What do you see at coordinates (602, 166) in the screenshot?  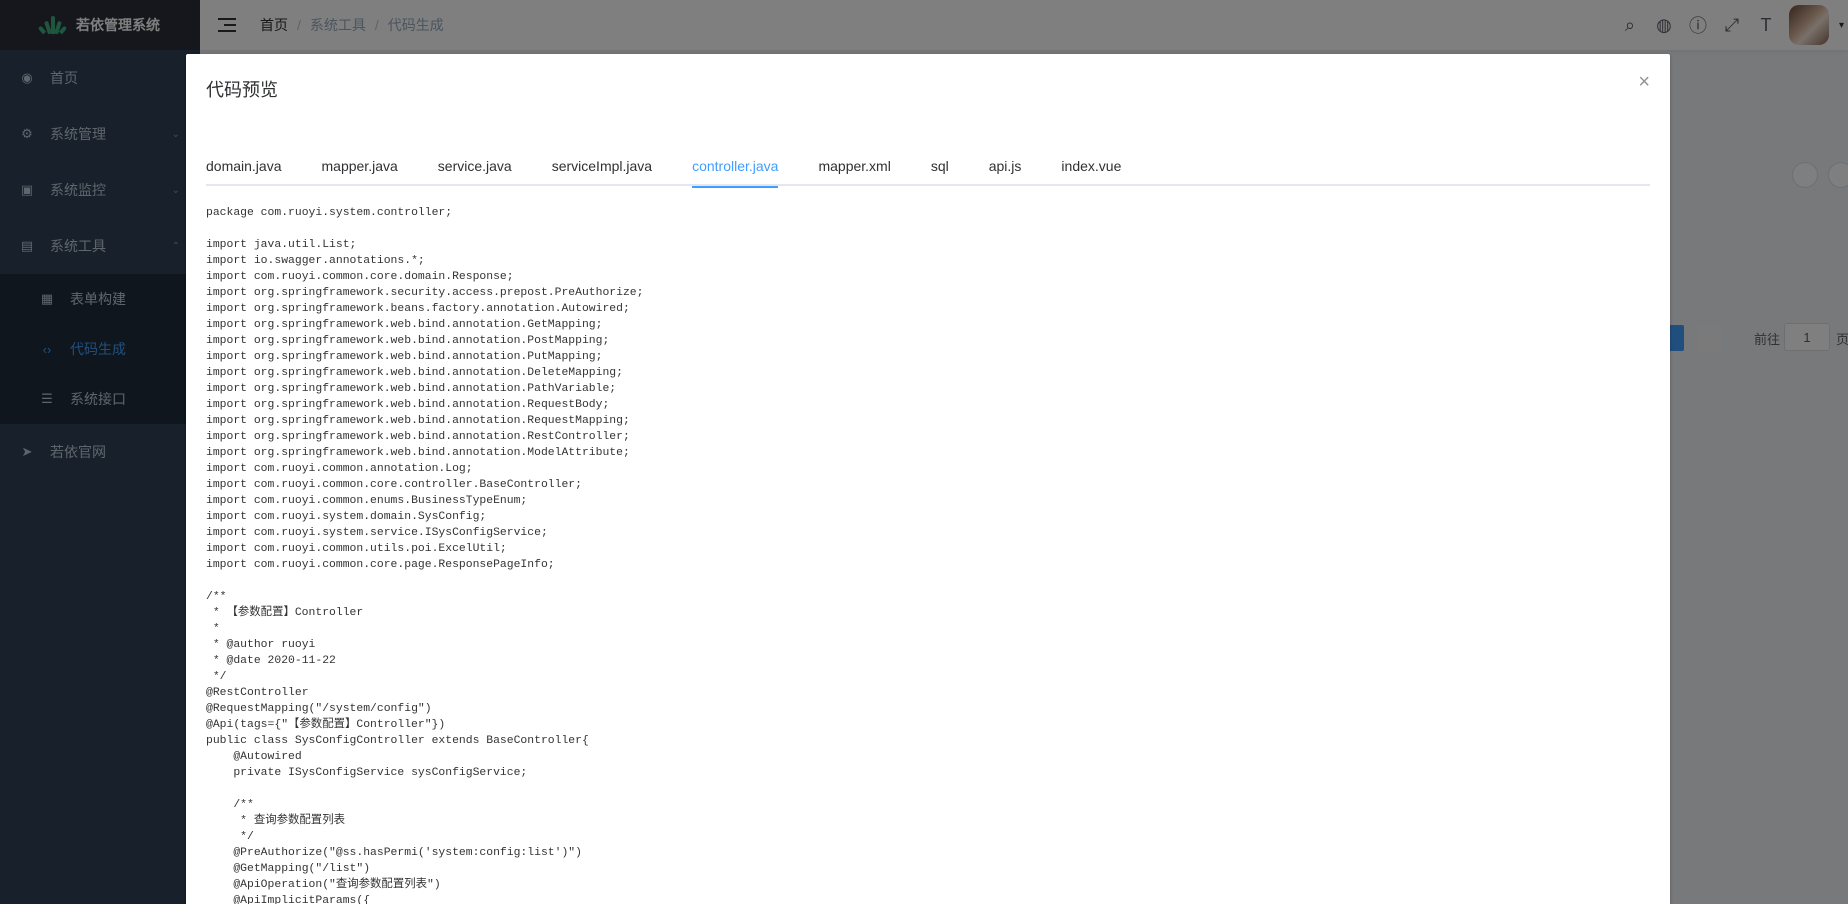 I see `tab-serviceimpl-java: serviceImpl.java` at bounding box center [602, 166].